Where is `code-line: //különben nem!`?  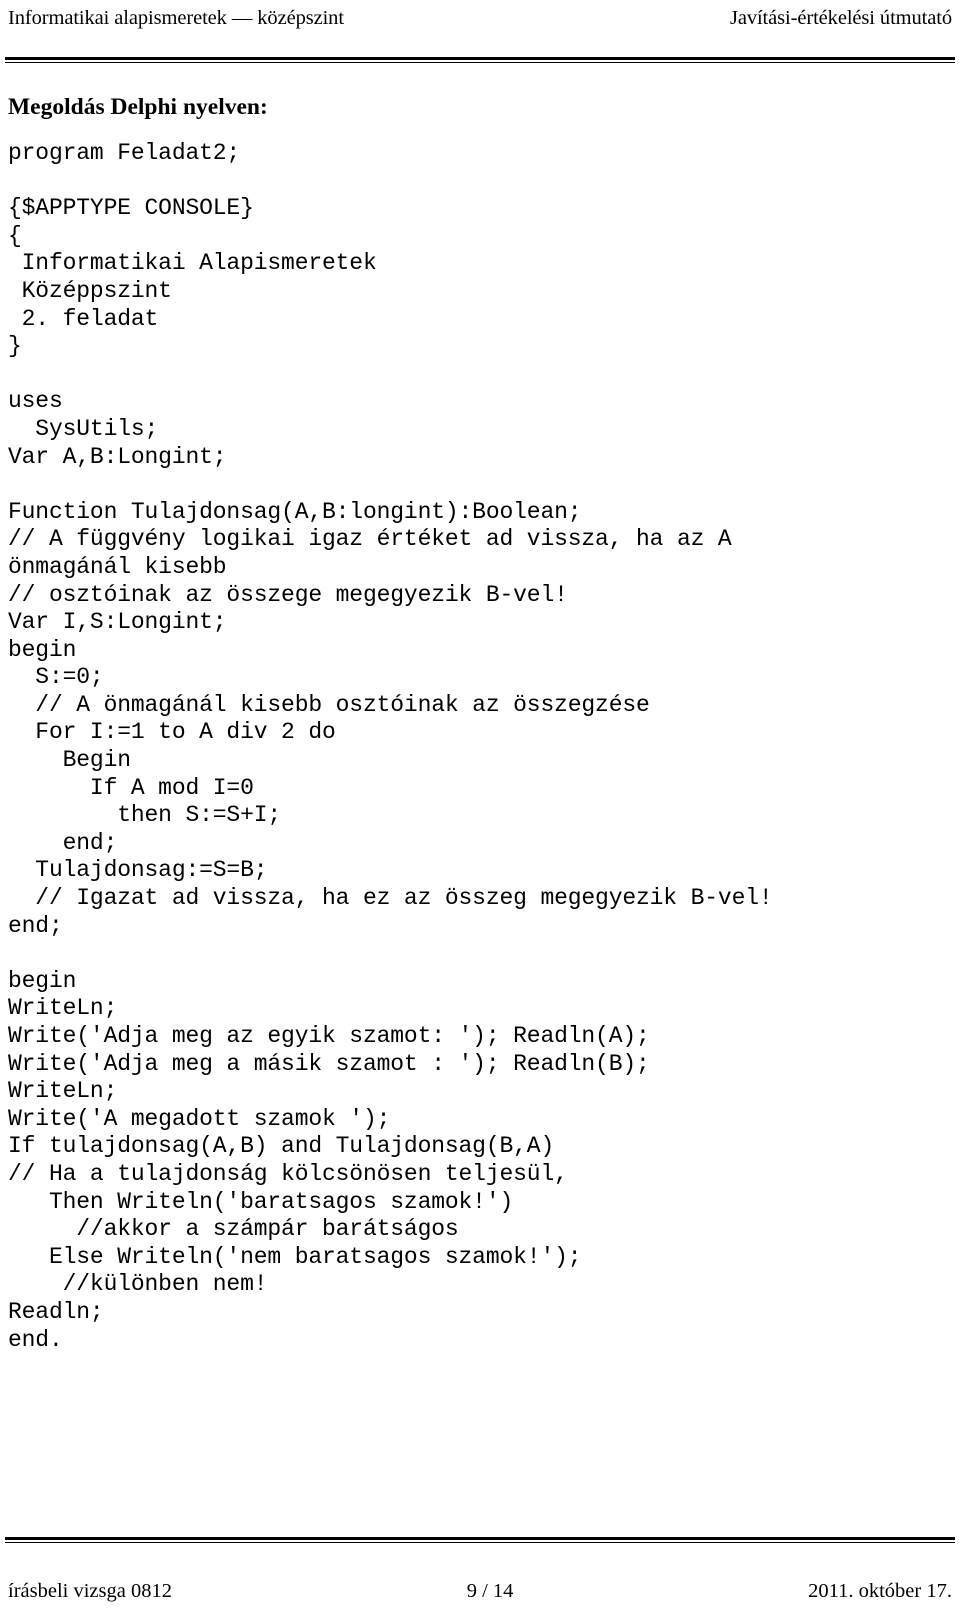
code-line: //különben nem! is located at coordinates (138, 1284).